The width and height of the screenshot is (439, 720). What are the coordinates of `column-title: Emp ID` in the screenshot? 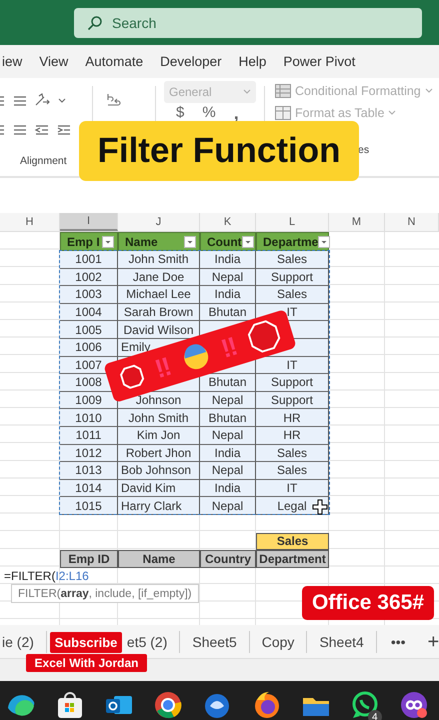 It's located at (89, 559).